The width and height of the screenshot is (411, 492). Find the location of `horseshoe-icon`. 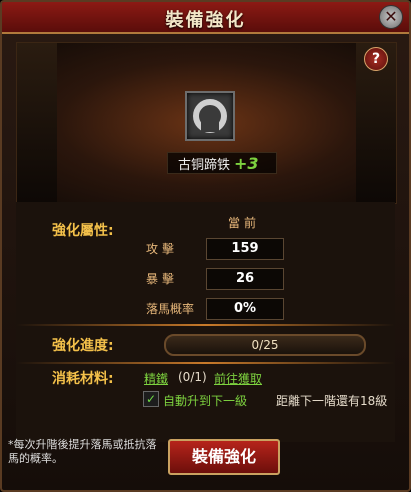

horseshoe-icon is located at coordinates (210, 116).